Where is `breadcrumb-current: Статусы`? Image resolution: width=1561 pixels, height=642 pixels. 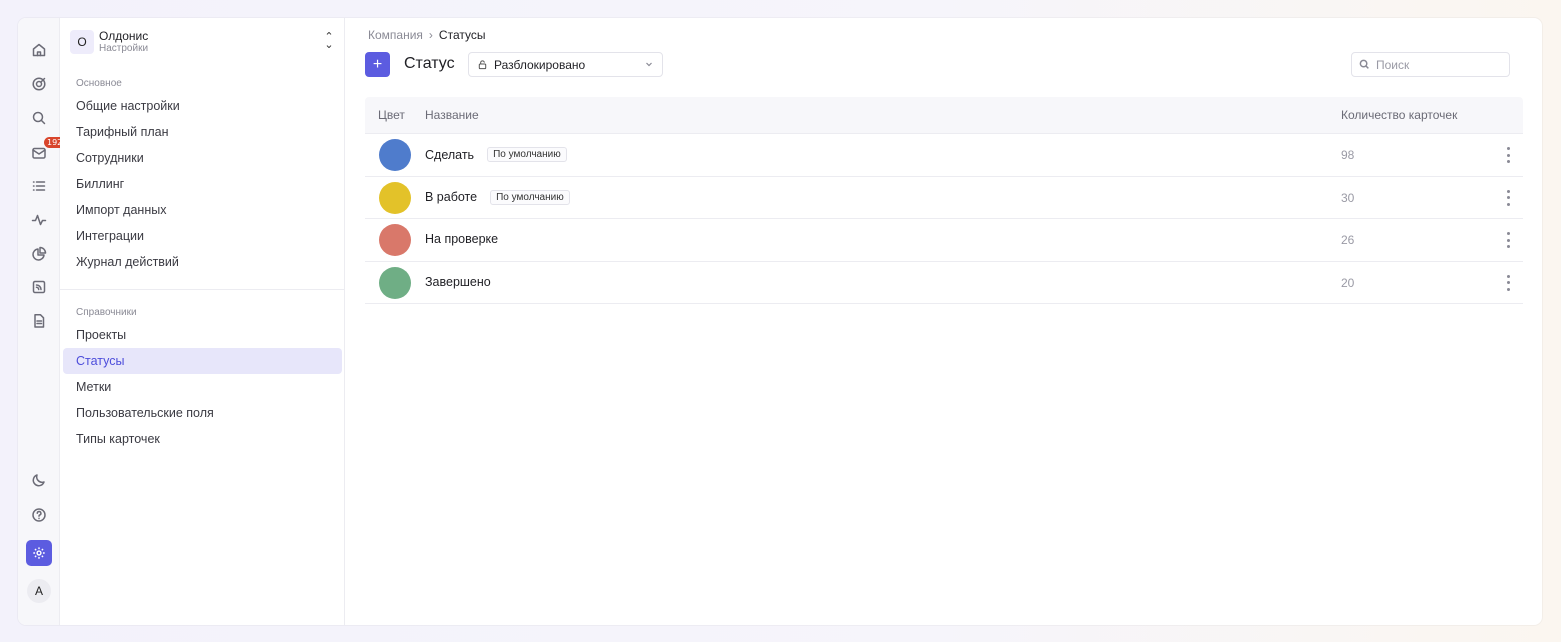
breadcrumb-current: Статусы is located at coordinates (462, 35).